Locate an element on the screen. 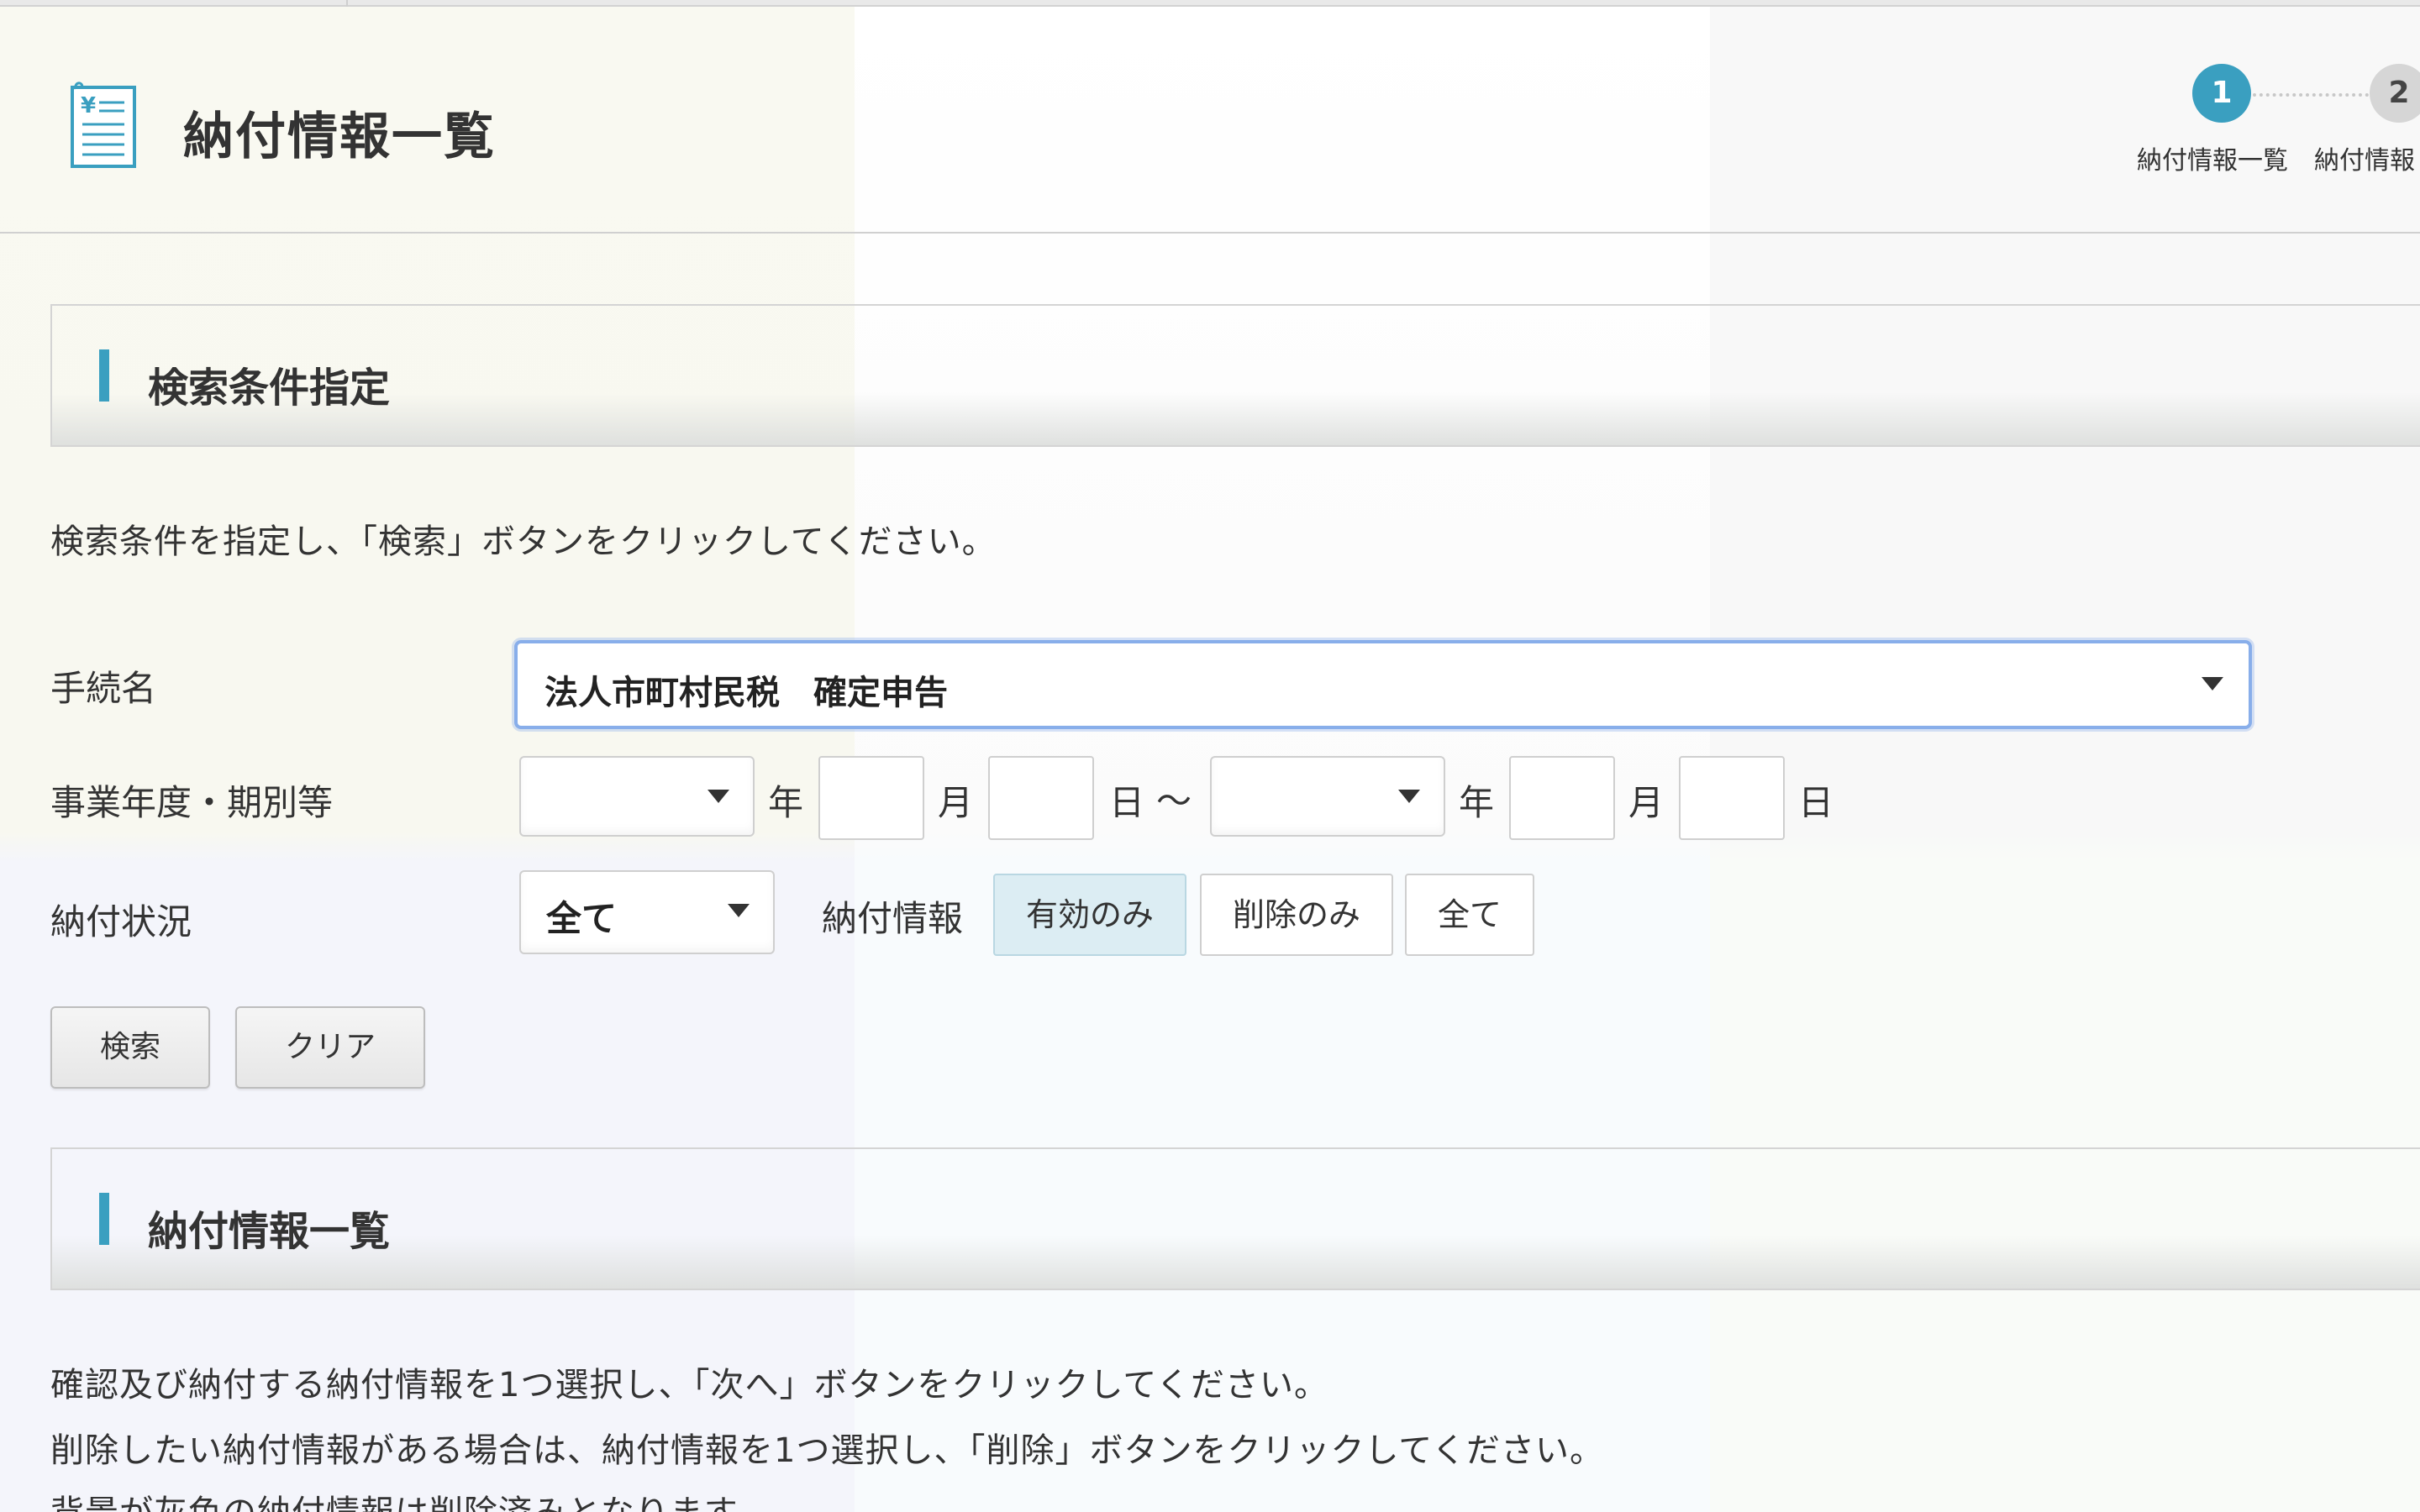 This screenshot has width=2420, height=1512. list-instruction-3: 背景が灰色の納付情報は削除済みとなります。 is located at coordinates (410, 1498).